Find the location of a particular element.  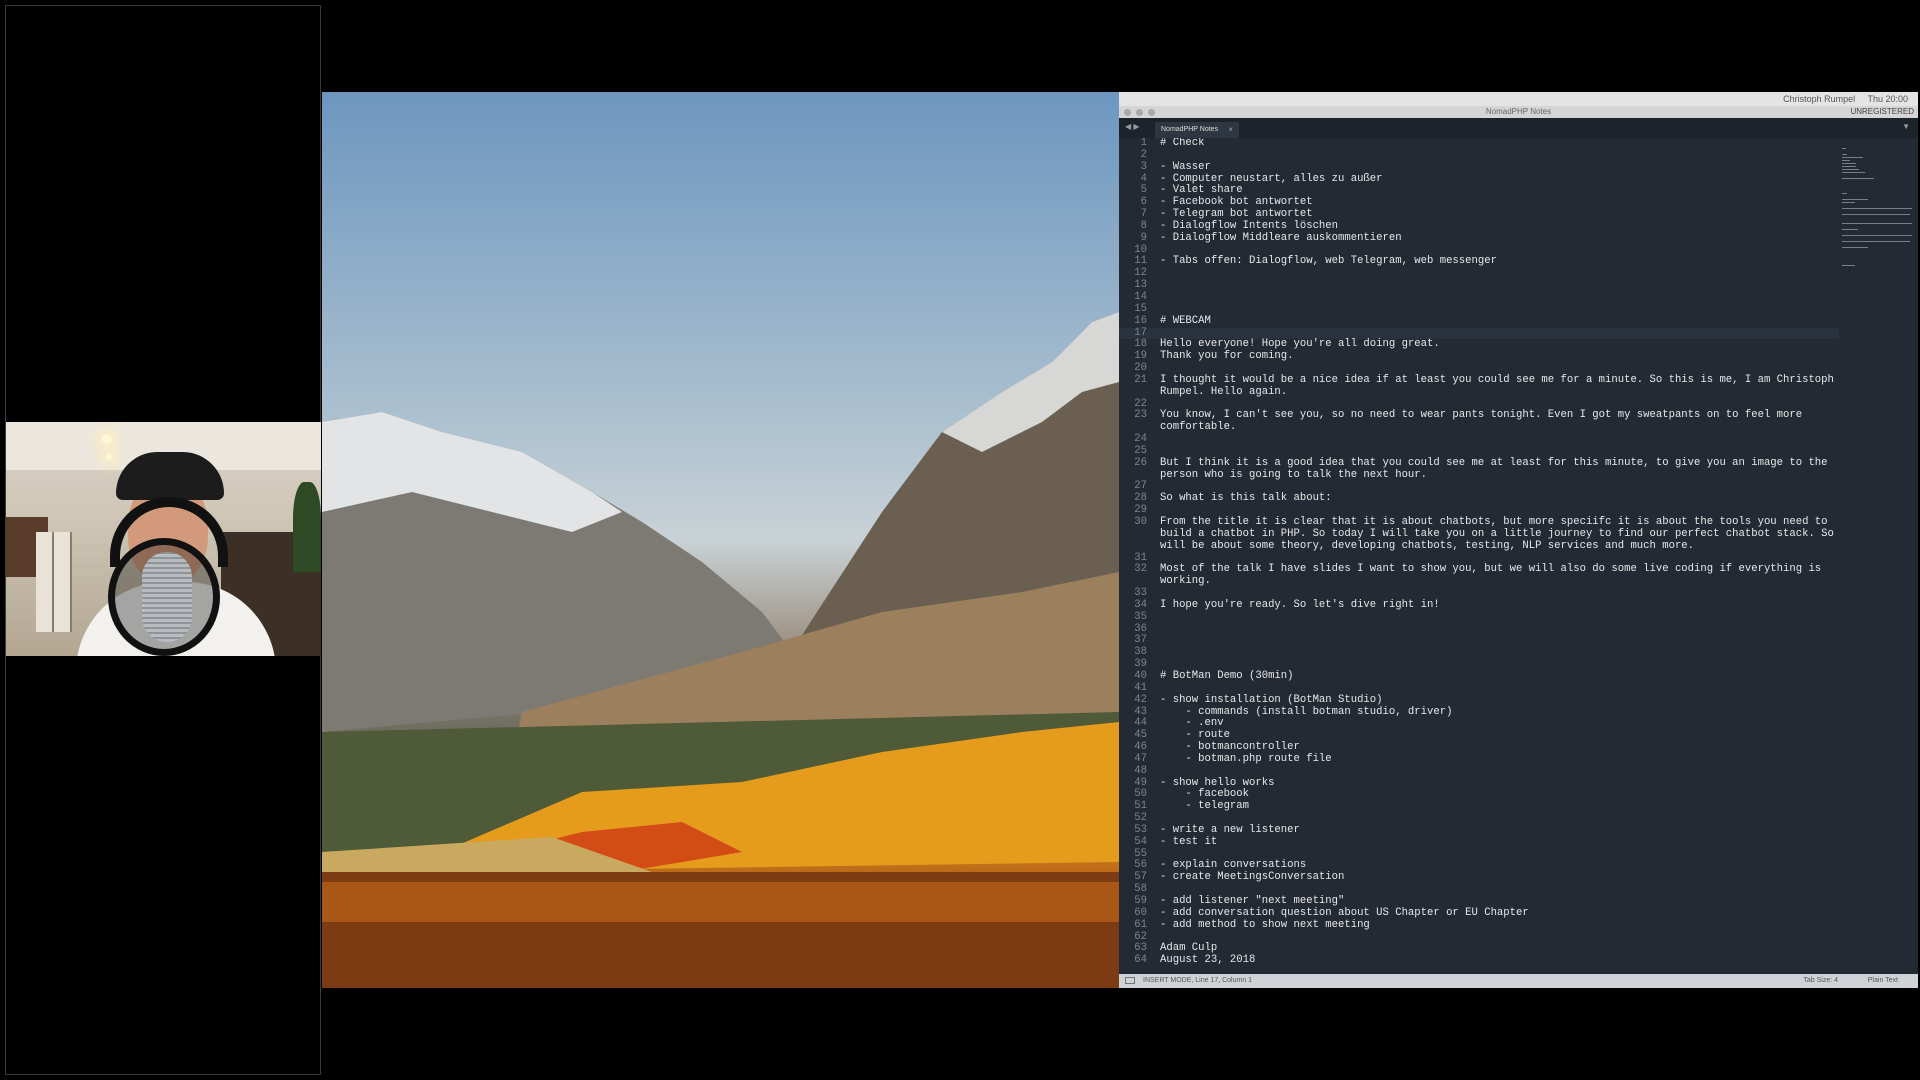

code-line: 62 is located at coordinates (1479, 937).